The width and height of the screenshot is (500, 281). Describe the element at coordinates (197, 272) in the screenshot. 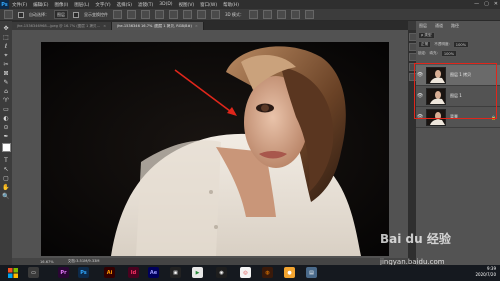

I see `video-player-icon: ▶` at that location.